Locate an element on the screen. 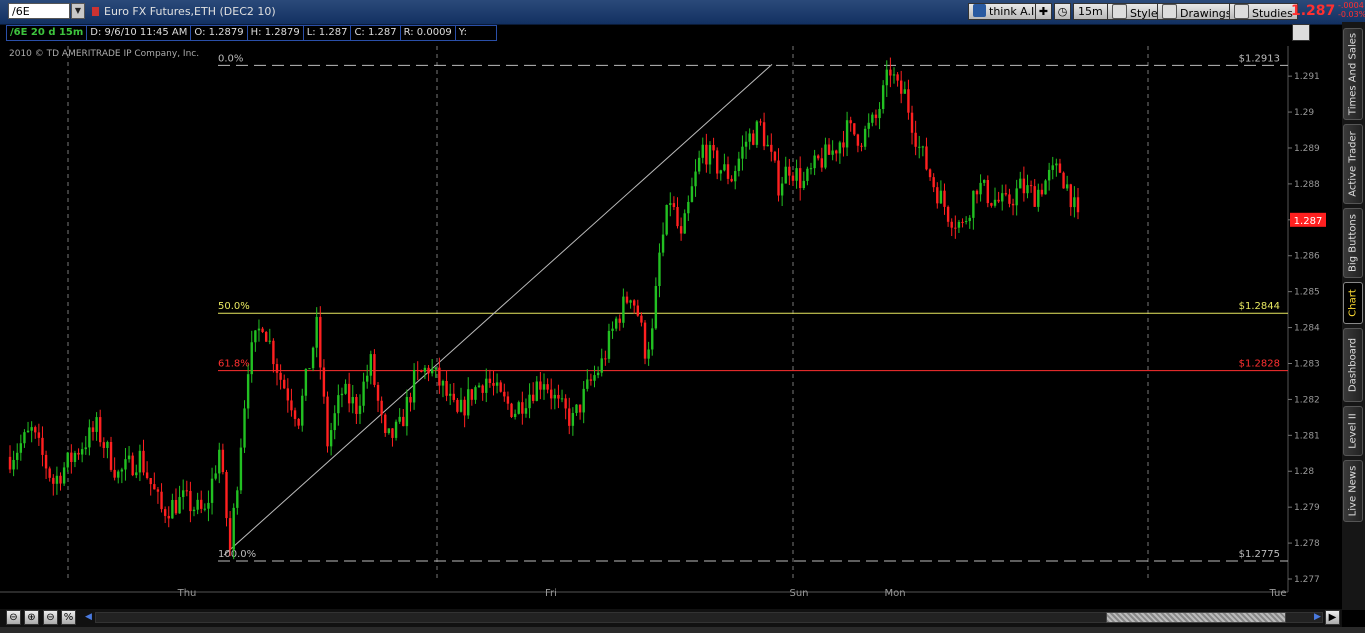  y-tick-label: 1.28 is located at coordinates (1304, 472).